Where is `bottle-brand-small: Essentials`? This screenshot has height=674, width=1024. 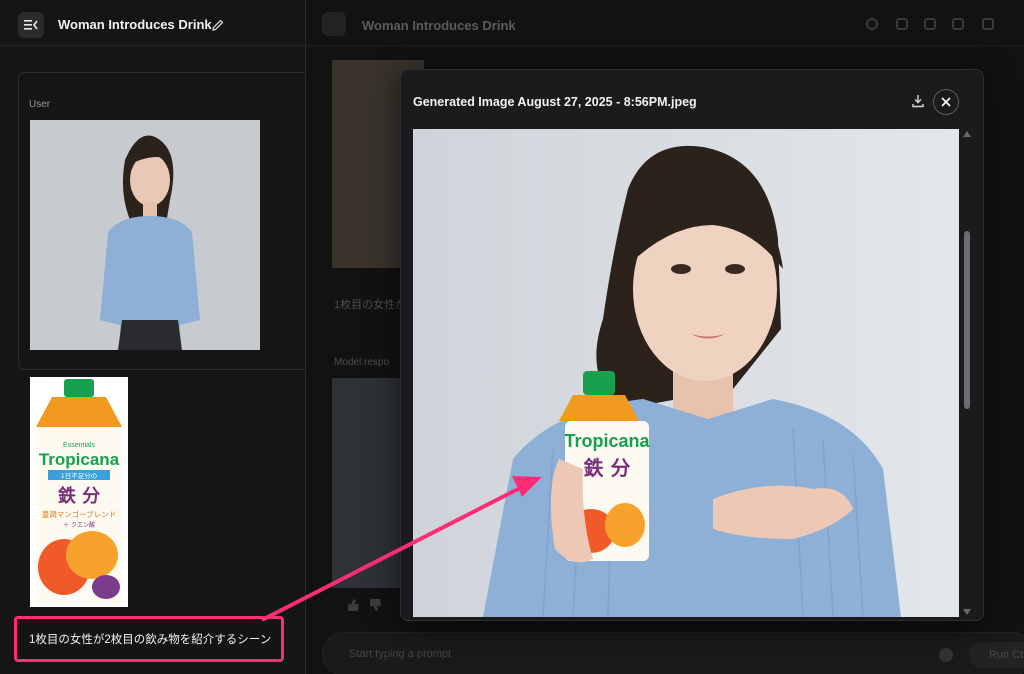 bottle-brand-small: Essentials is located at coordinates (79, 445).